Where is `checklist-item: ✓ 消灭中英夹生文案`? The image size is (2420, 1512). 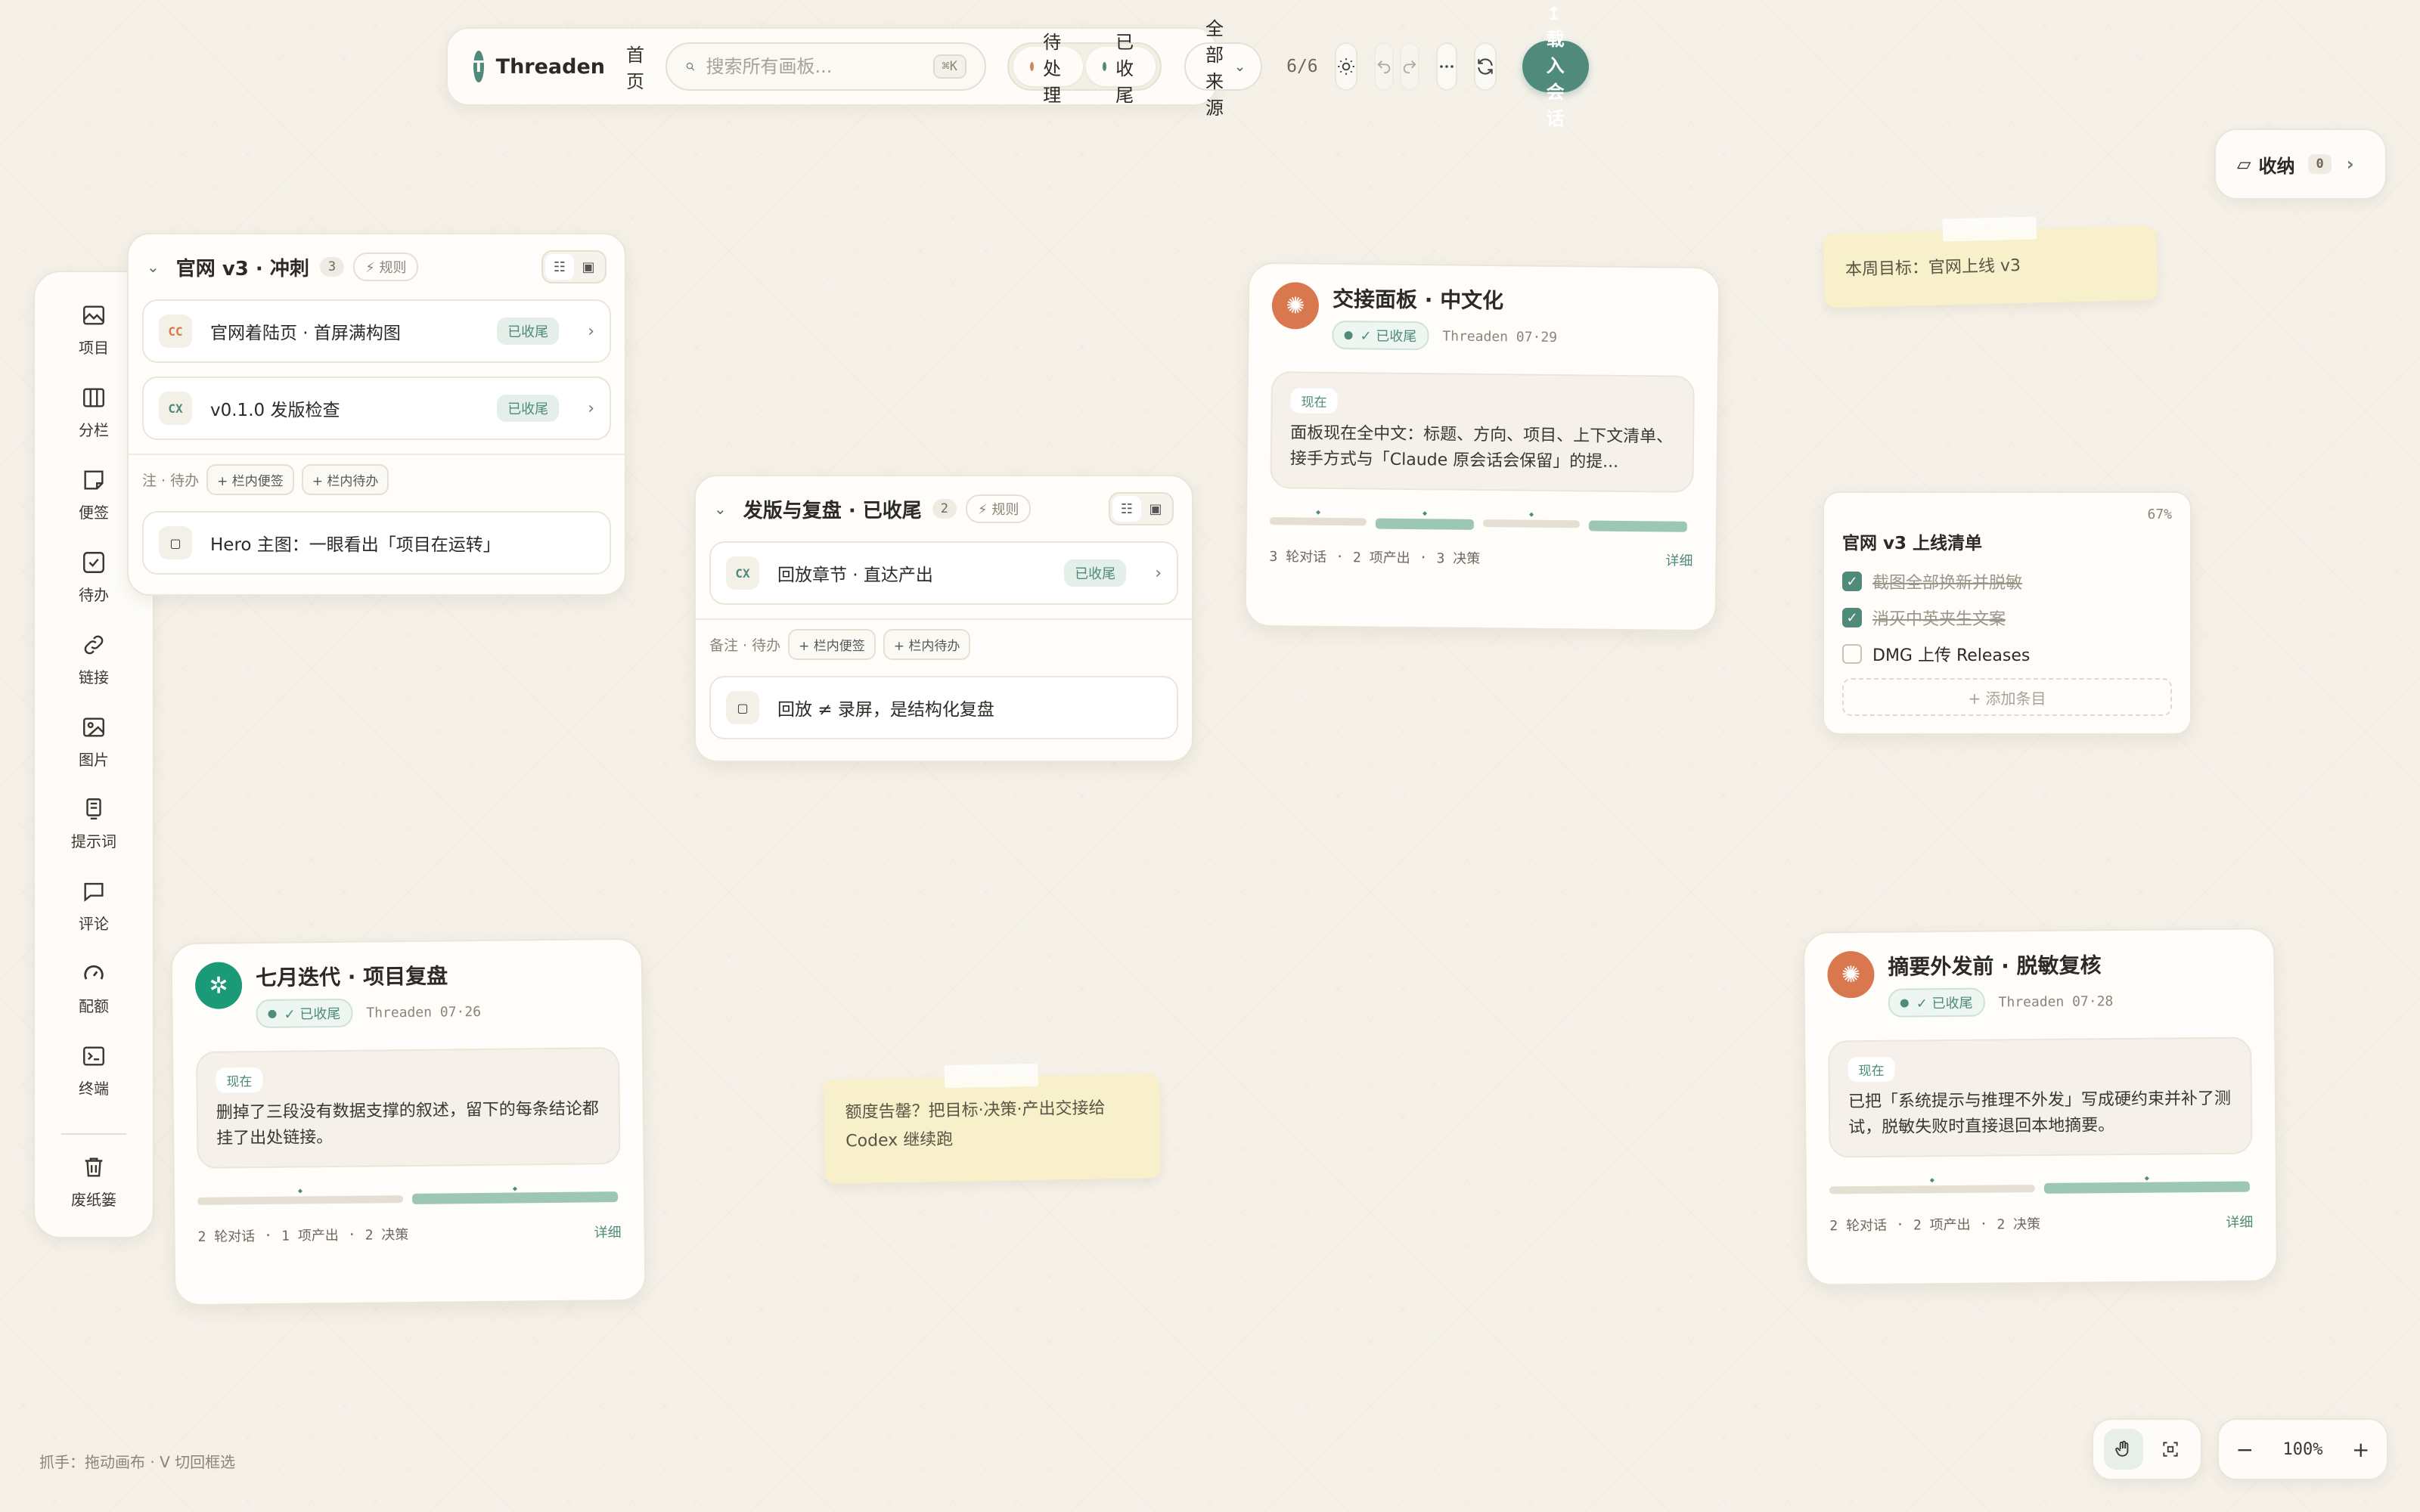 checklist-item: ✓ 消灭中英夹生文案 is located at coordinates (2007, 618).